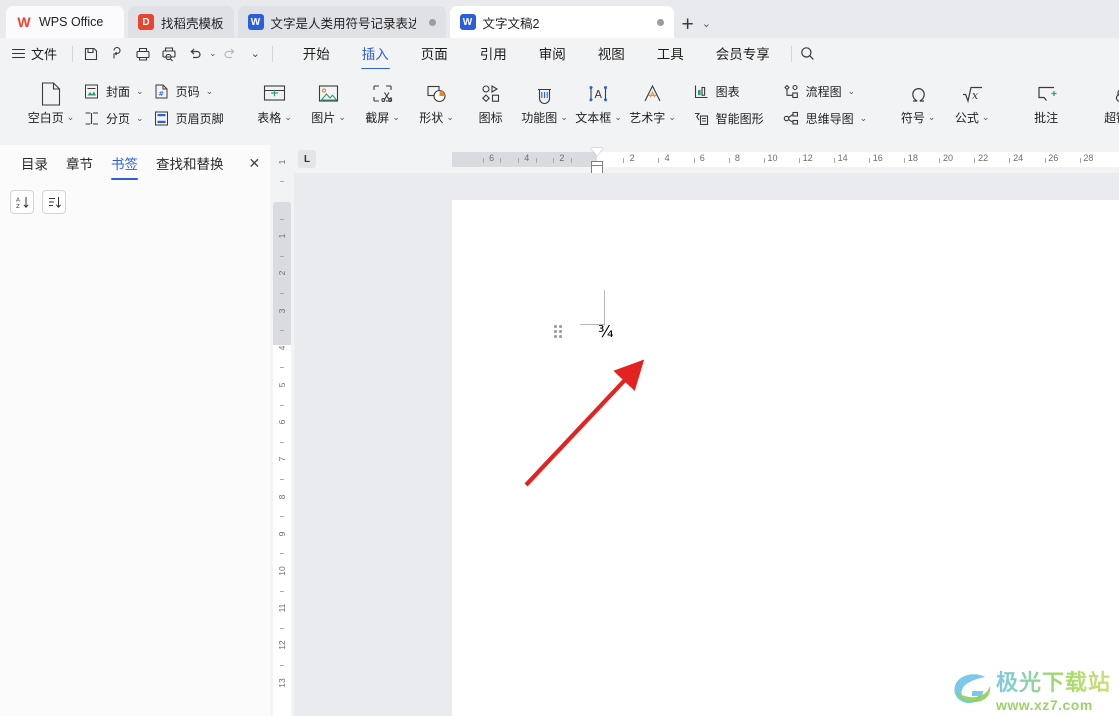 The width and height of the screenshot is (1119, 716). What do you see at coordinates (195, 54) in the screenshot?
I see `undo-icon` at bounding box center [195, 54].